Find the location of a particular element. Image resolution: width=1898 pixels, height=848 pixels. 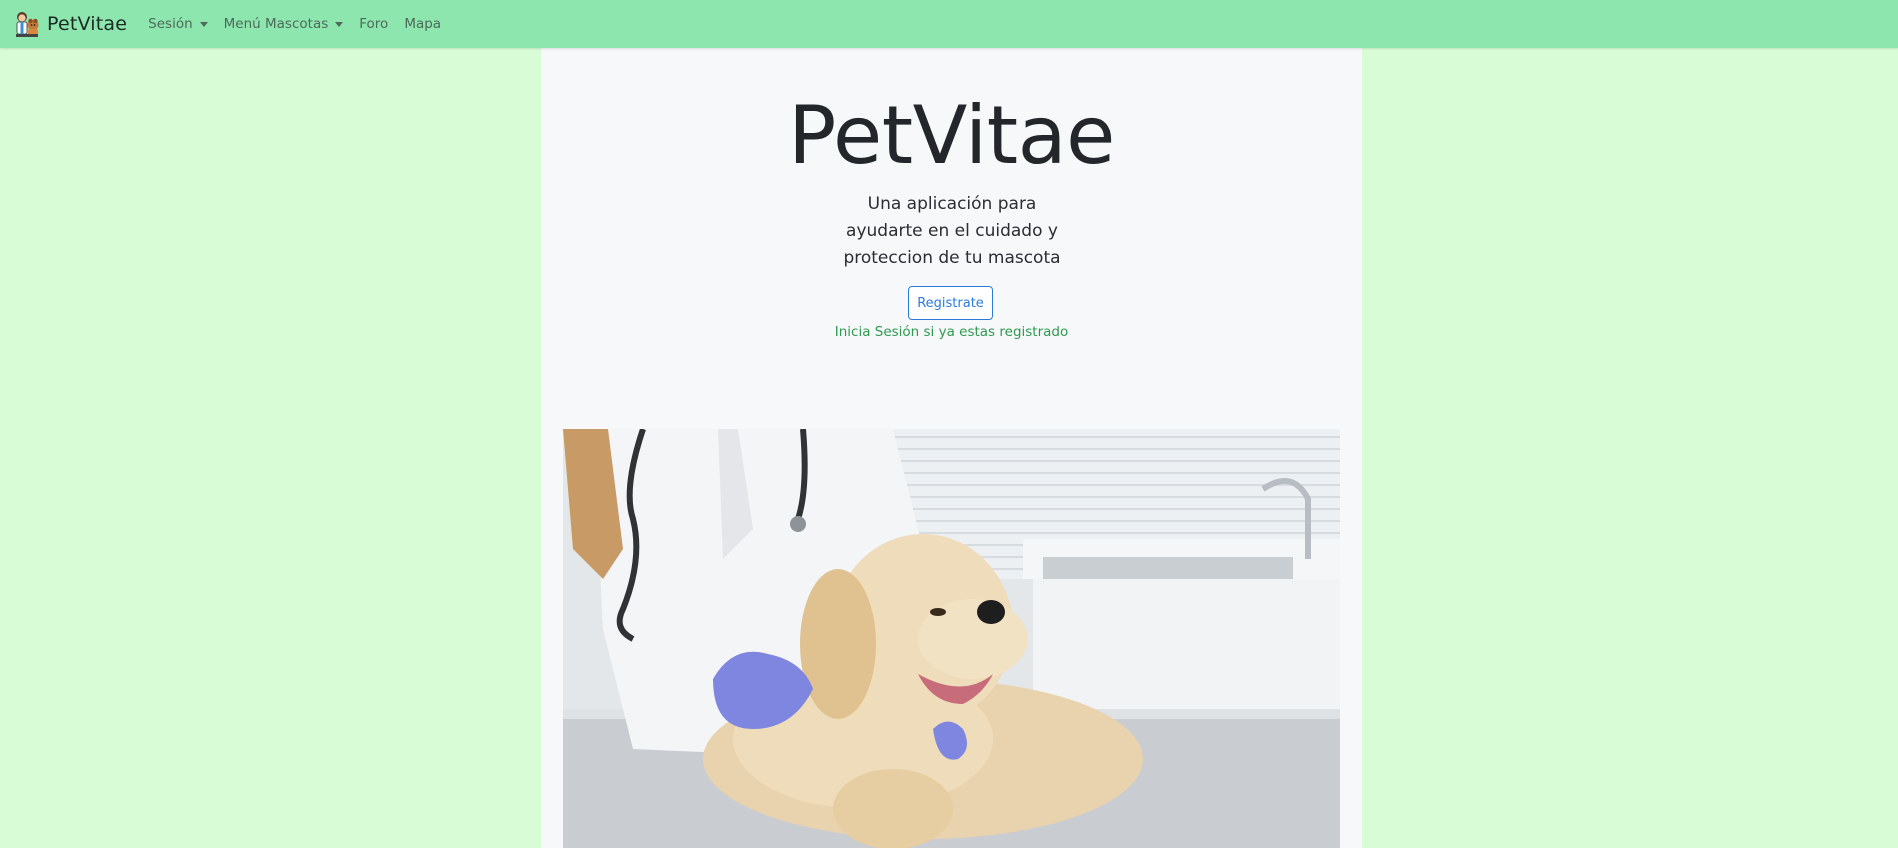

nav-item-sesion: Sesión is located at coordinates (177, 24).